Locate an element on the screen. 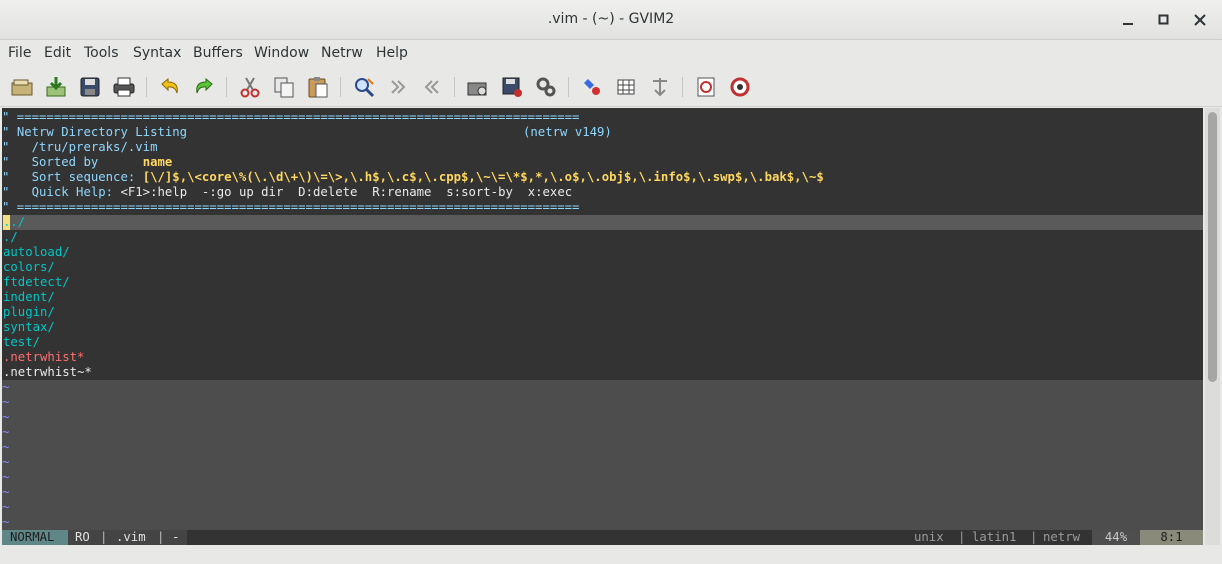  save-icon is located at coordinates (90, 87).